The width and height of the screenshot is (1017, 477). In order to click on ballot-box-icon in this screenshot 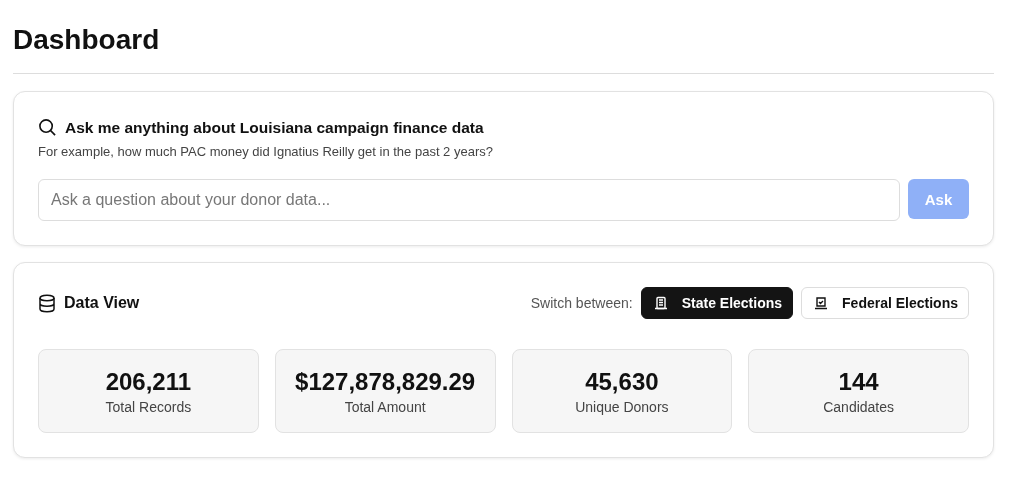, I will do `click(821, 303)`.